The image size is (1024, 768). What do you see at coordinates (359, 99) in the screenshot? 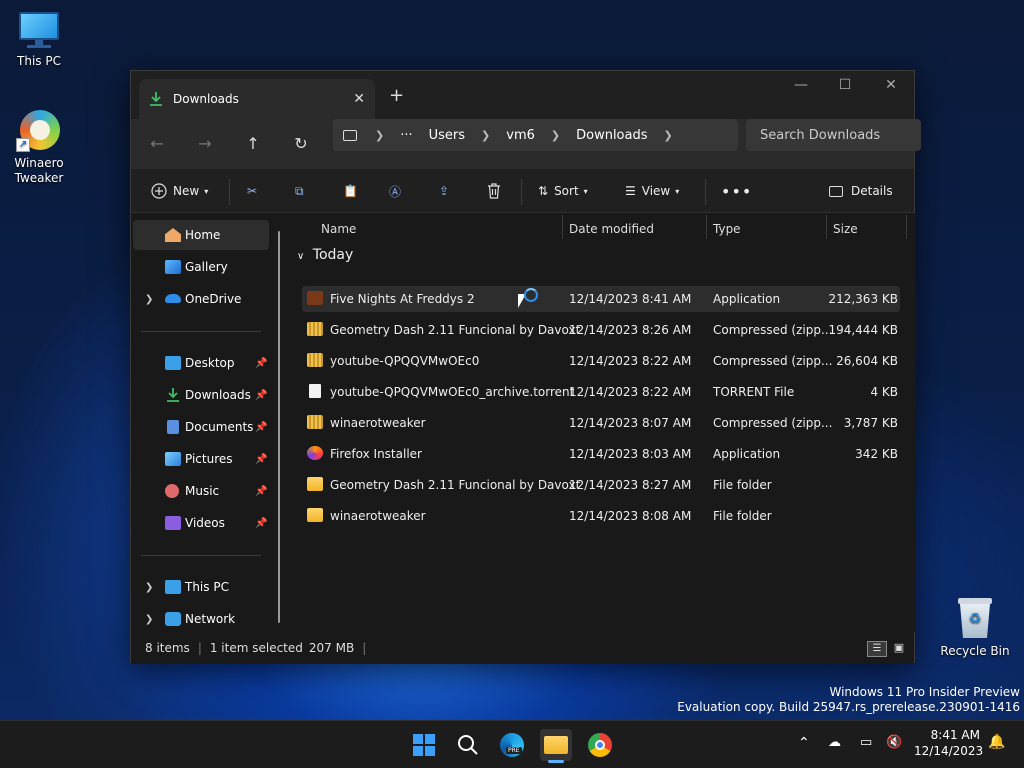
I see `close-tab-icon: ✕` at bounding box center [359, 99].